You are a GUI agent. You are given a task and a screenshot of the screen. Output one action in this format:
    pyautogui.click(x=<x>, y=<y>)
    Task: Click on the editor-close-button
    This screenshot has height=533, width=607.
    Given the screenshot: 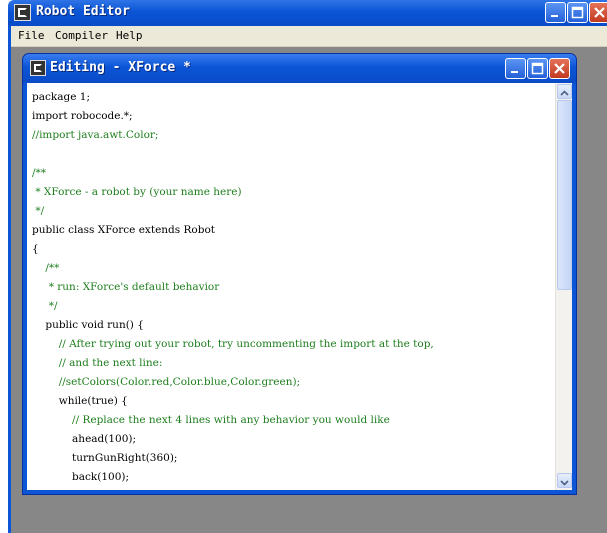 What is the action you would take?
    pyautogui.click(x=559, y=68)
    